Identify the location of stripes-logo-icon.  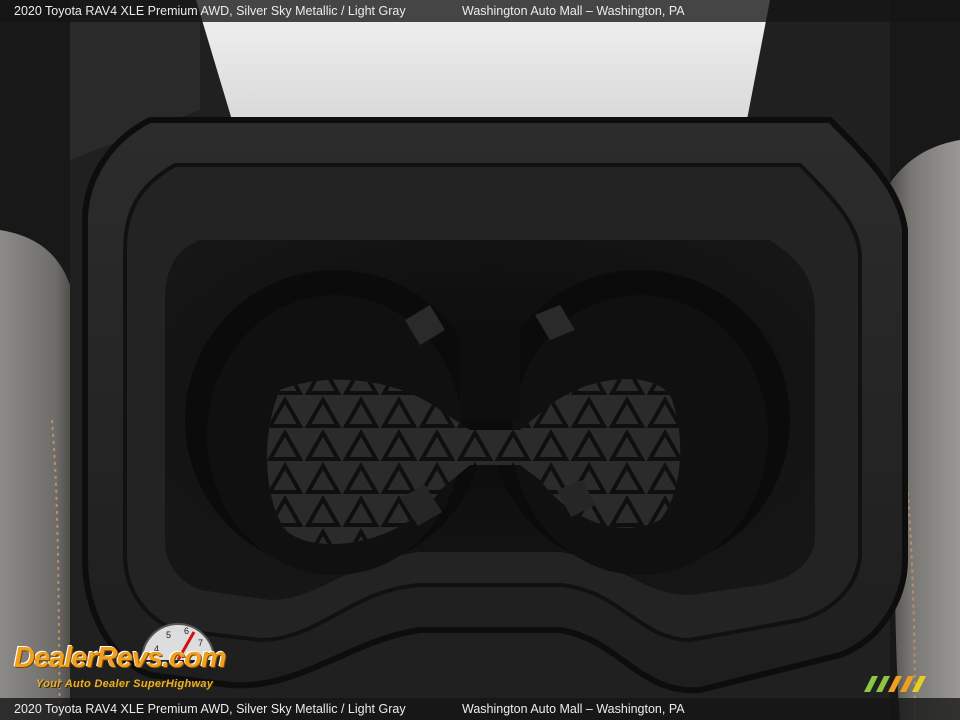
(895, 684).